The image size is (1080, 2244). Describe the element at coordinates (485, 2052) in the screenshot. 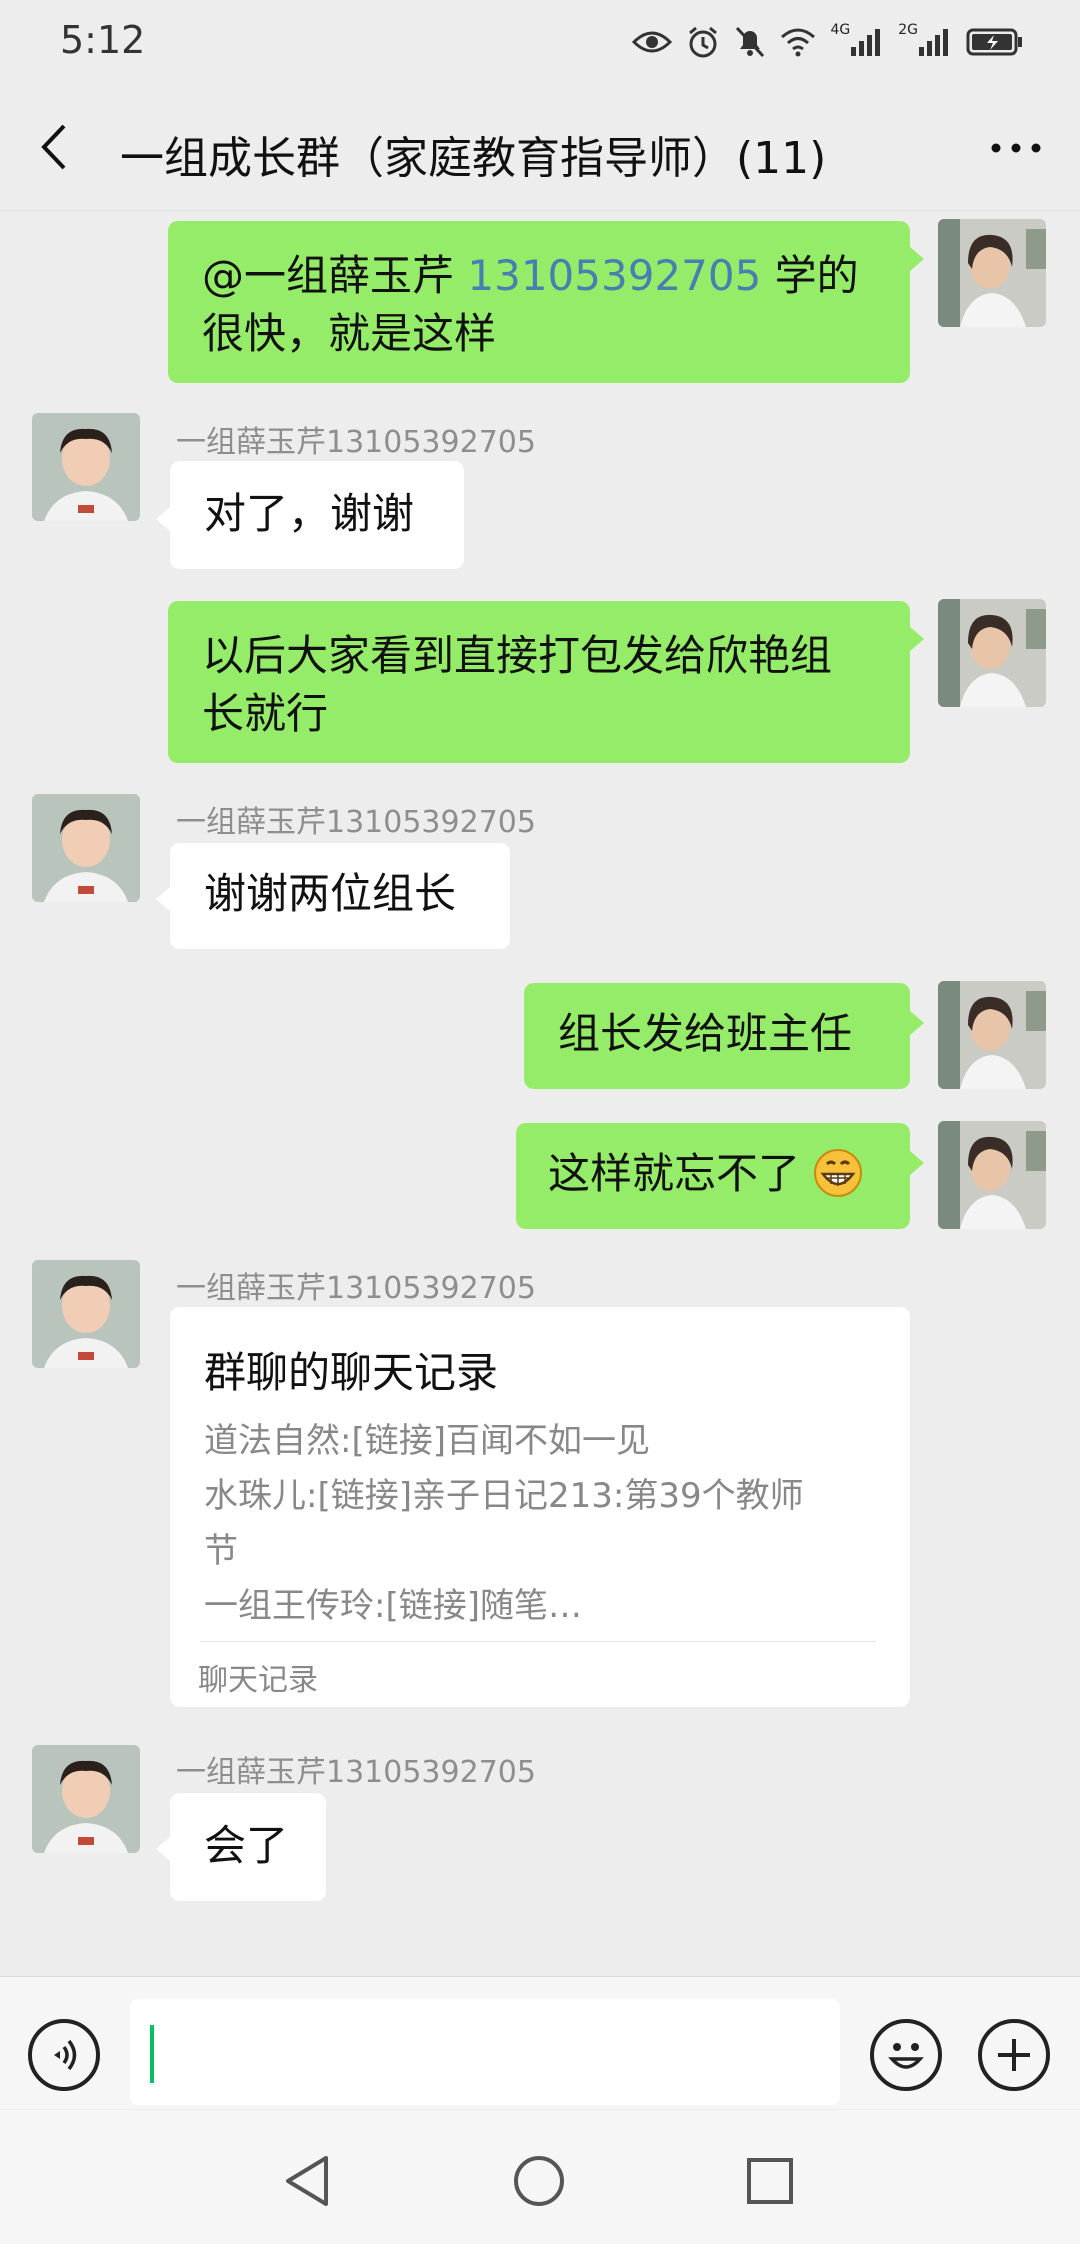

I see `message-input` at that location.